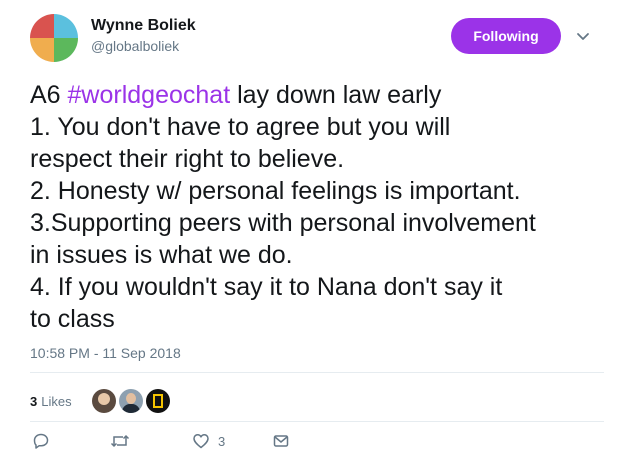 Image resolution: width=621 pixels, height=469 pixels. What do you see at coordinates (201, 441) in the screenshot?
I see `like-icon` at bounding box center [201, 441].